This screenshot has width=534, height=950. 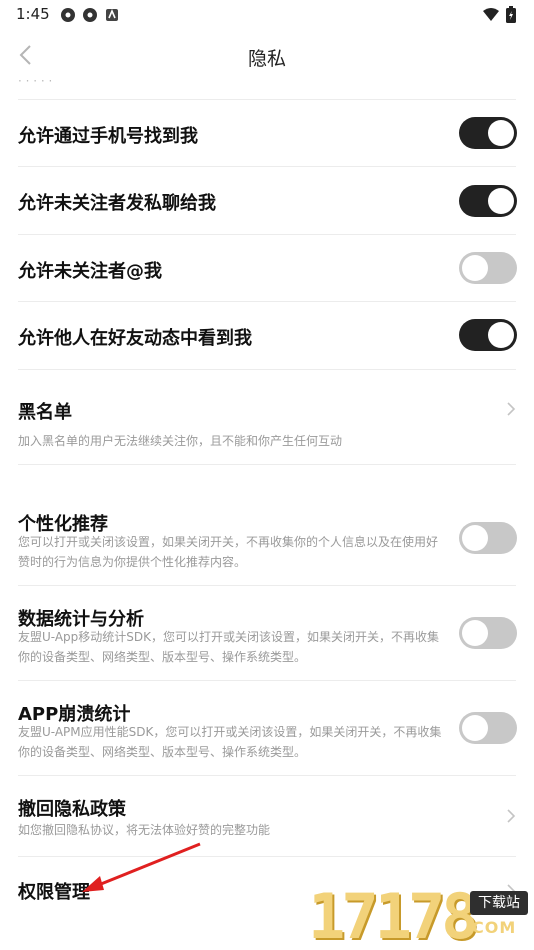 I want to click on revoke-policy-label: 撤回隐私政策, so click(x=72, y=808).